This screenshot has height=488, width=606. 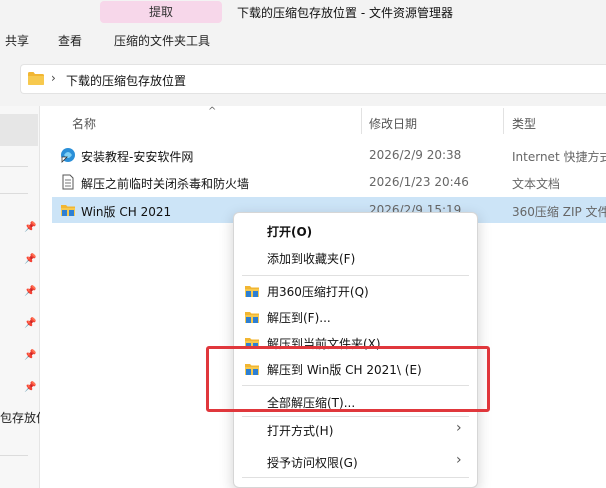 What do you see at coordinates (162, 40) in the screenshot?
I see `tab-compressed-folder-tools: 压缩的文件夹工具` at bounding box center [162, 40].